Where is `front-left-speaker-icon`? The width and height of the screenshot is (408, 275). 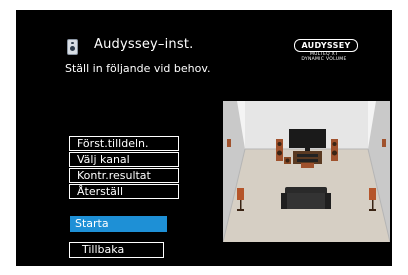
front-left-speaker-icon is located at coordinates (279, 150).